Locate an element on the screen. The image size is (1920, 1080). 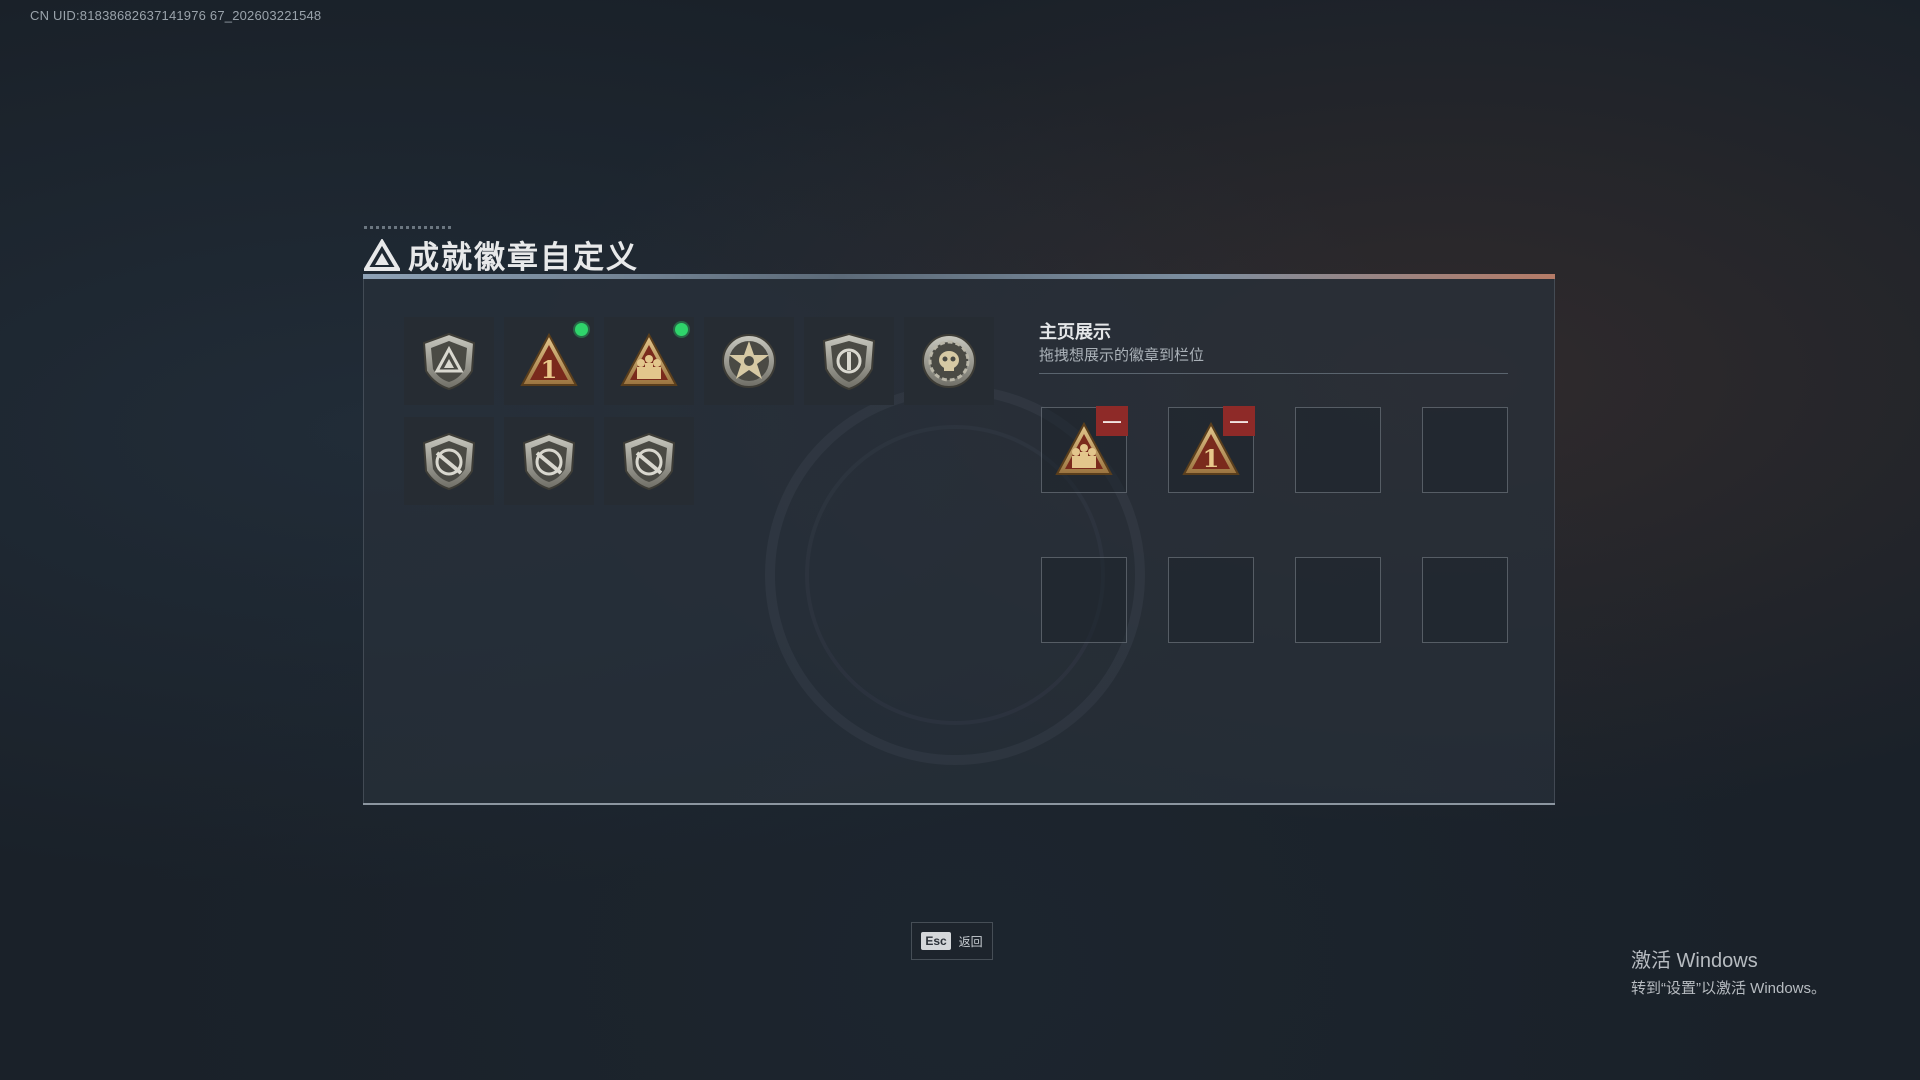
showcase-divider is located at coordinates (1273, 373).